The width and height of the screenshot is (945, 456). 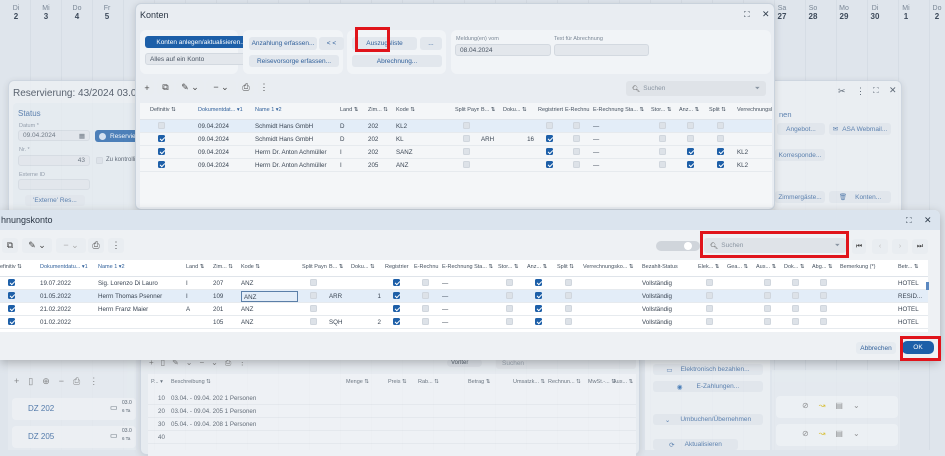 I want to click on mode-select: Alles auf ein Konto⌄, so click(x=201, y=59).